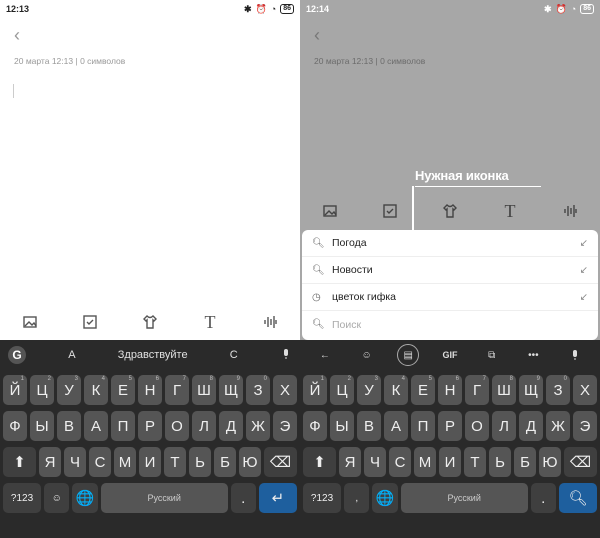 This screenshot has width=600, height=538. I want to click on enter-key: ↵, so click(277, 498).